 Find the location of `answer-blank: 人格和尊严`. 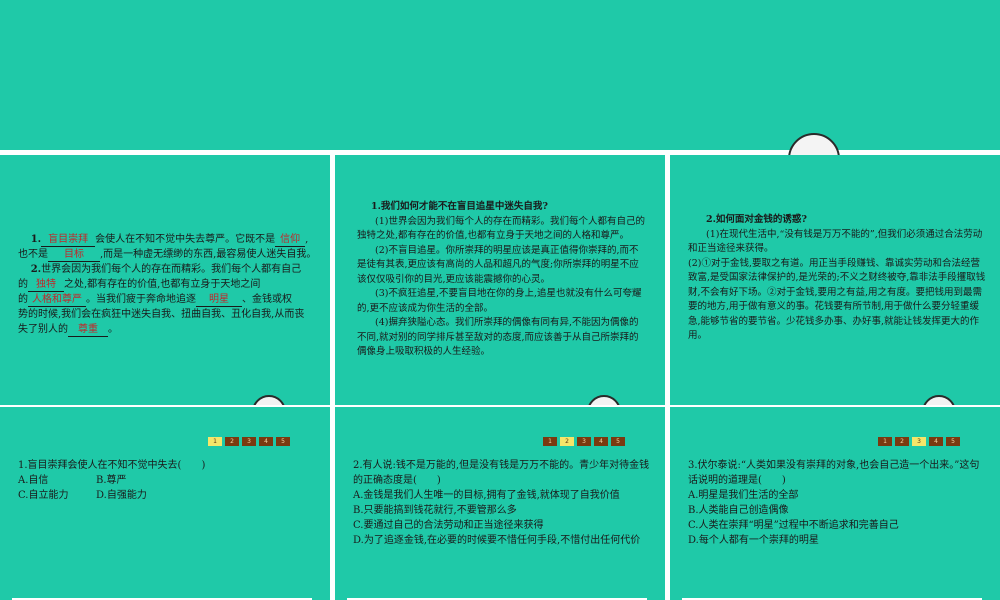

answer-blank: 人格和尊严 is located at coordinates (57, 300).